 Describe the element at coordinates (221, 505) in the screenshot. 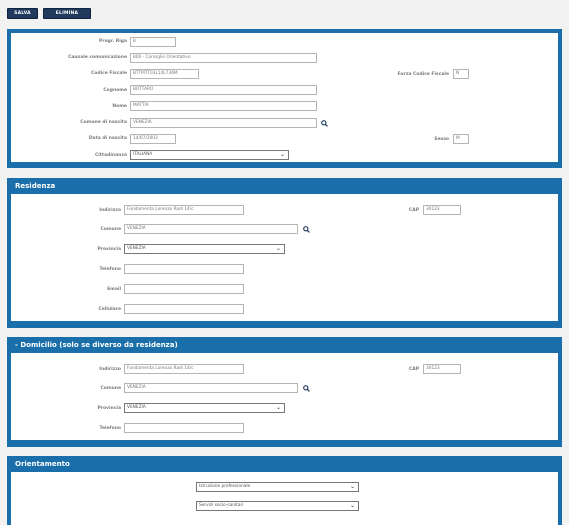

I see `orientamento-value-2: Servizi socio-sanitari` at that location.